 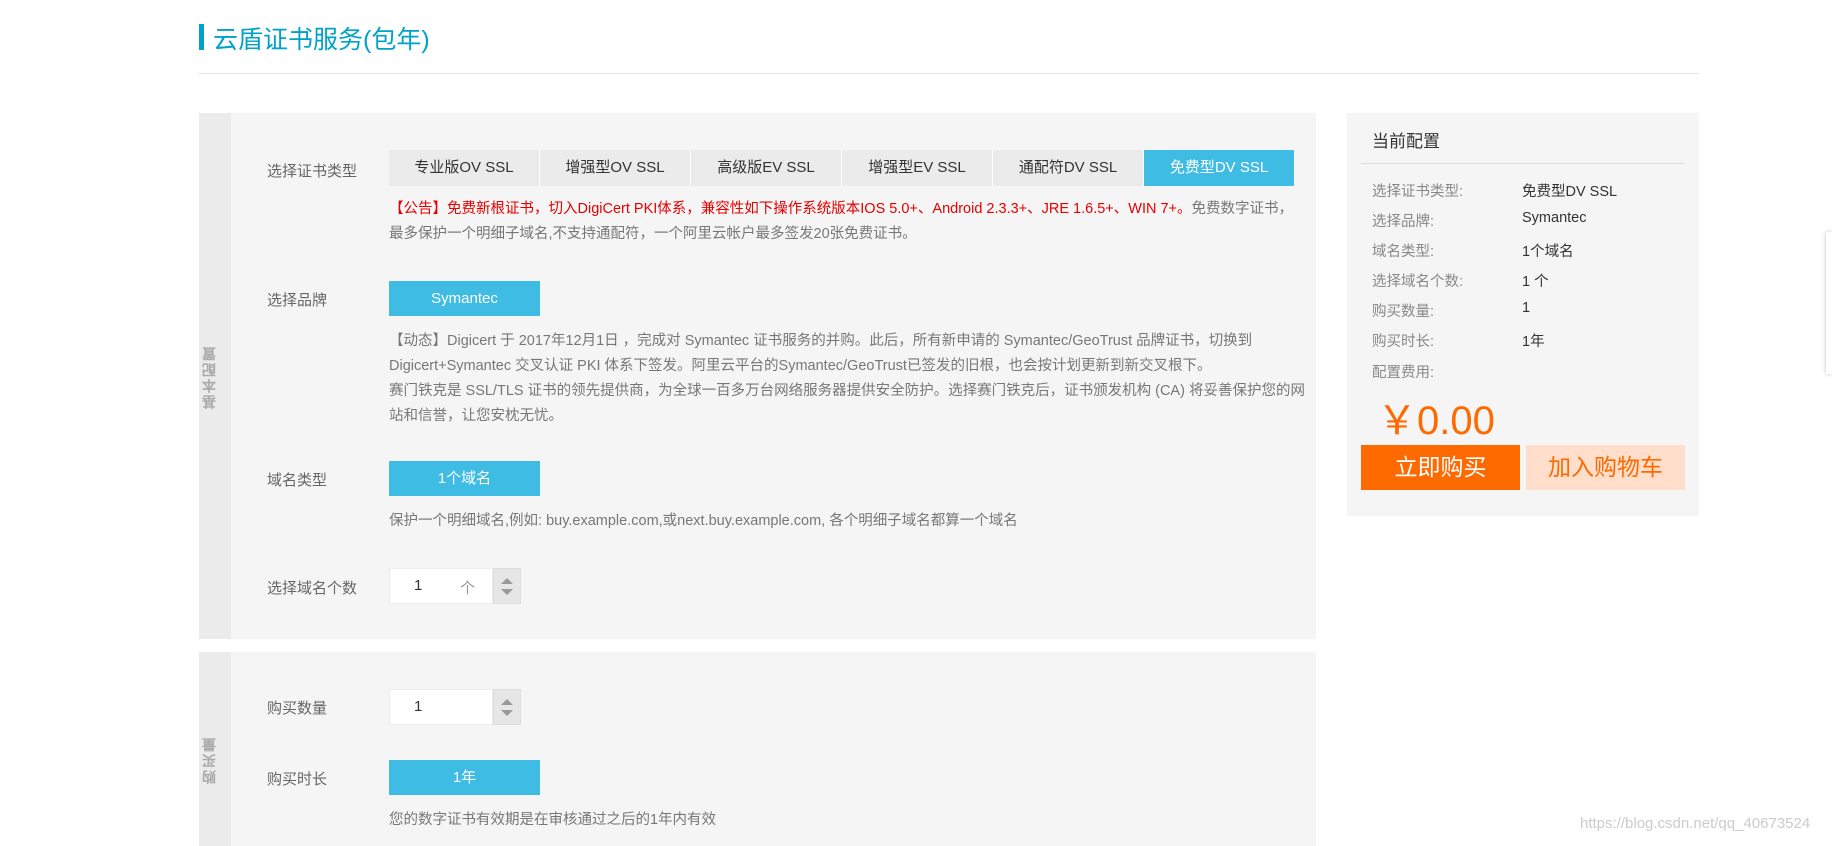 I want to click on quantity-spinner, so click(x=507, y=707).